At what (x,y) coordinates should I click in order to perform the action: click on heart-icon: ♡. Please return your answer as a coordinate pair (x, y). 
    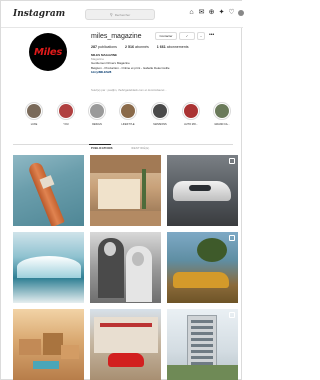
    Looking at the image, I should click on (231, 12).